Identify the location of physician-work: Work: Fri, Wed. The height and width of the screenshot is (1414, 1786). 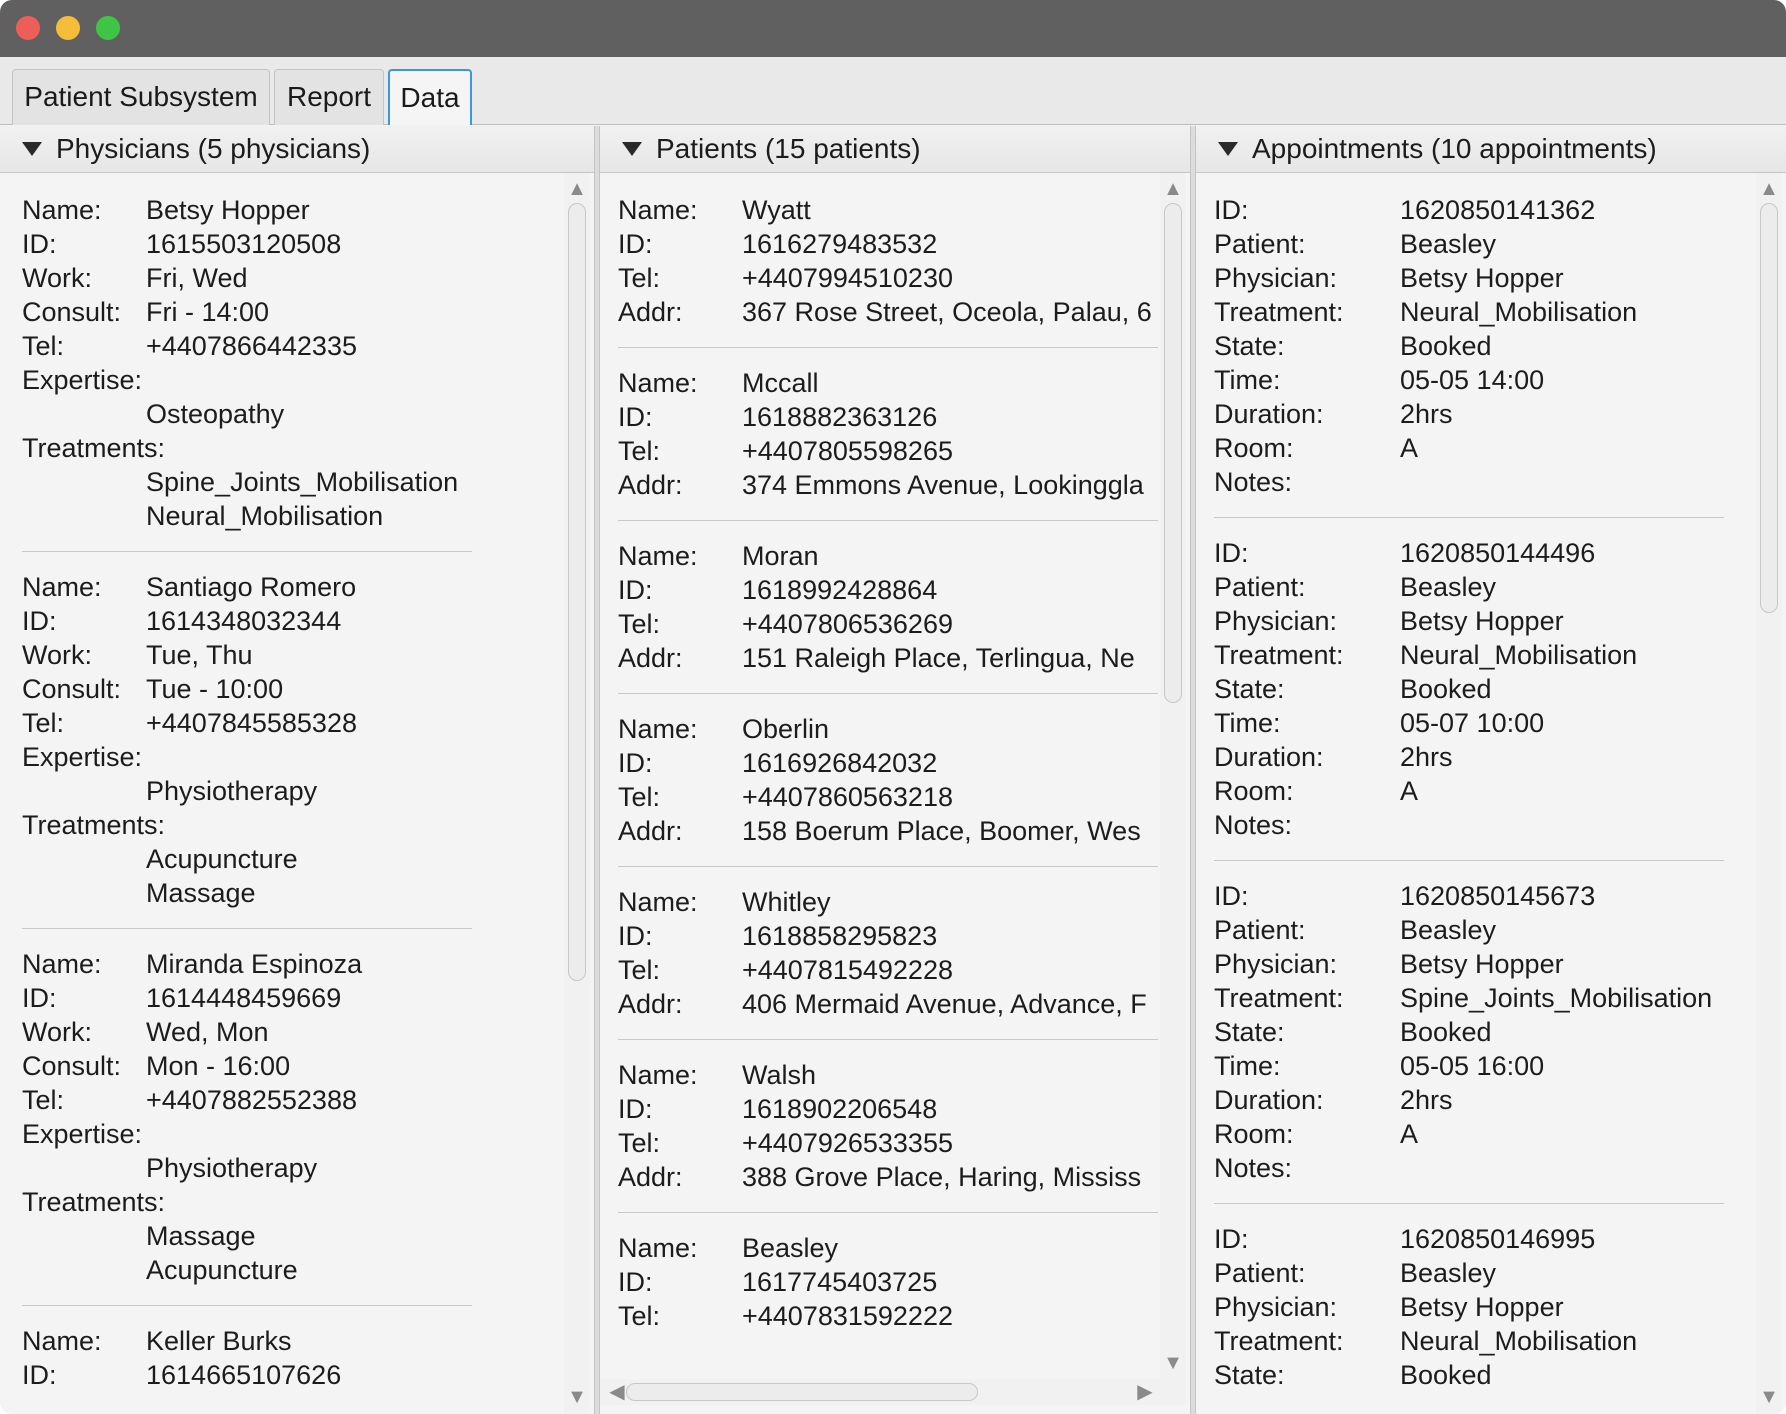
(282, 278).